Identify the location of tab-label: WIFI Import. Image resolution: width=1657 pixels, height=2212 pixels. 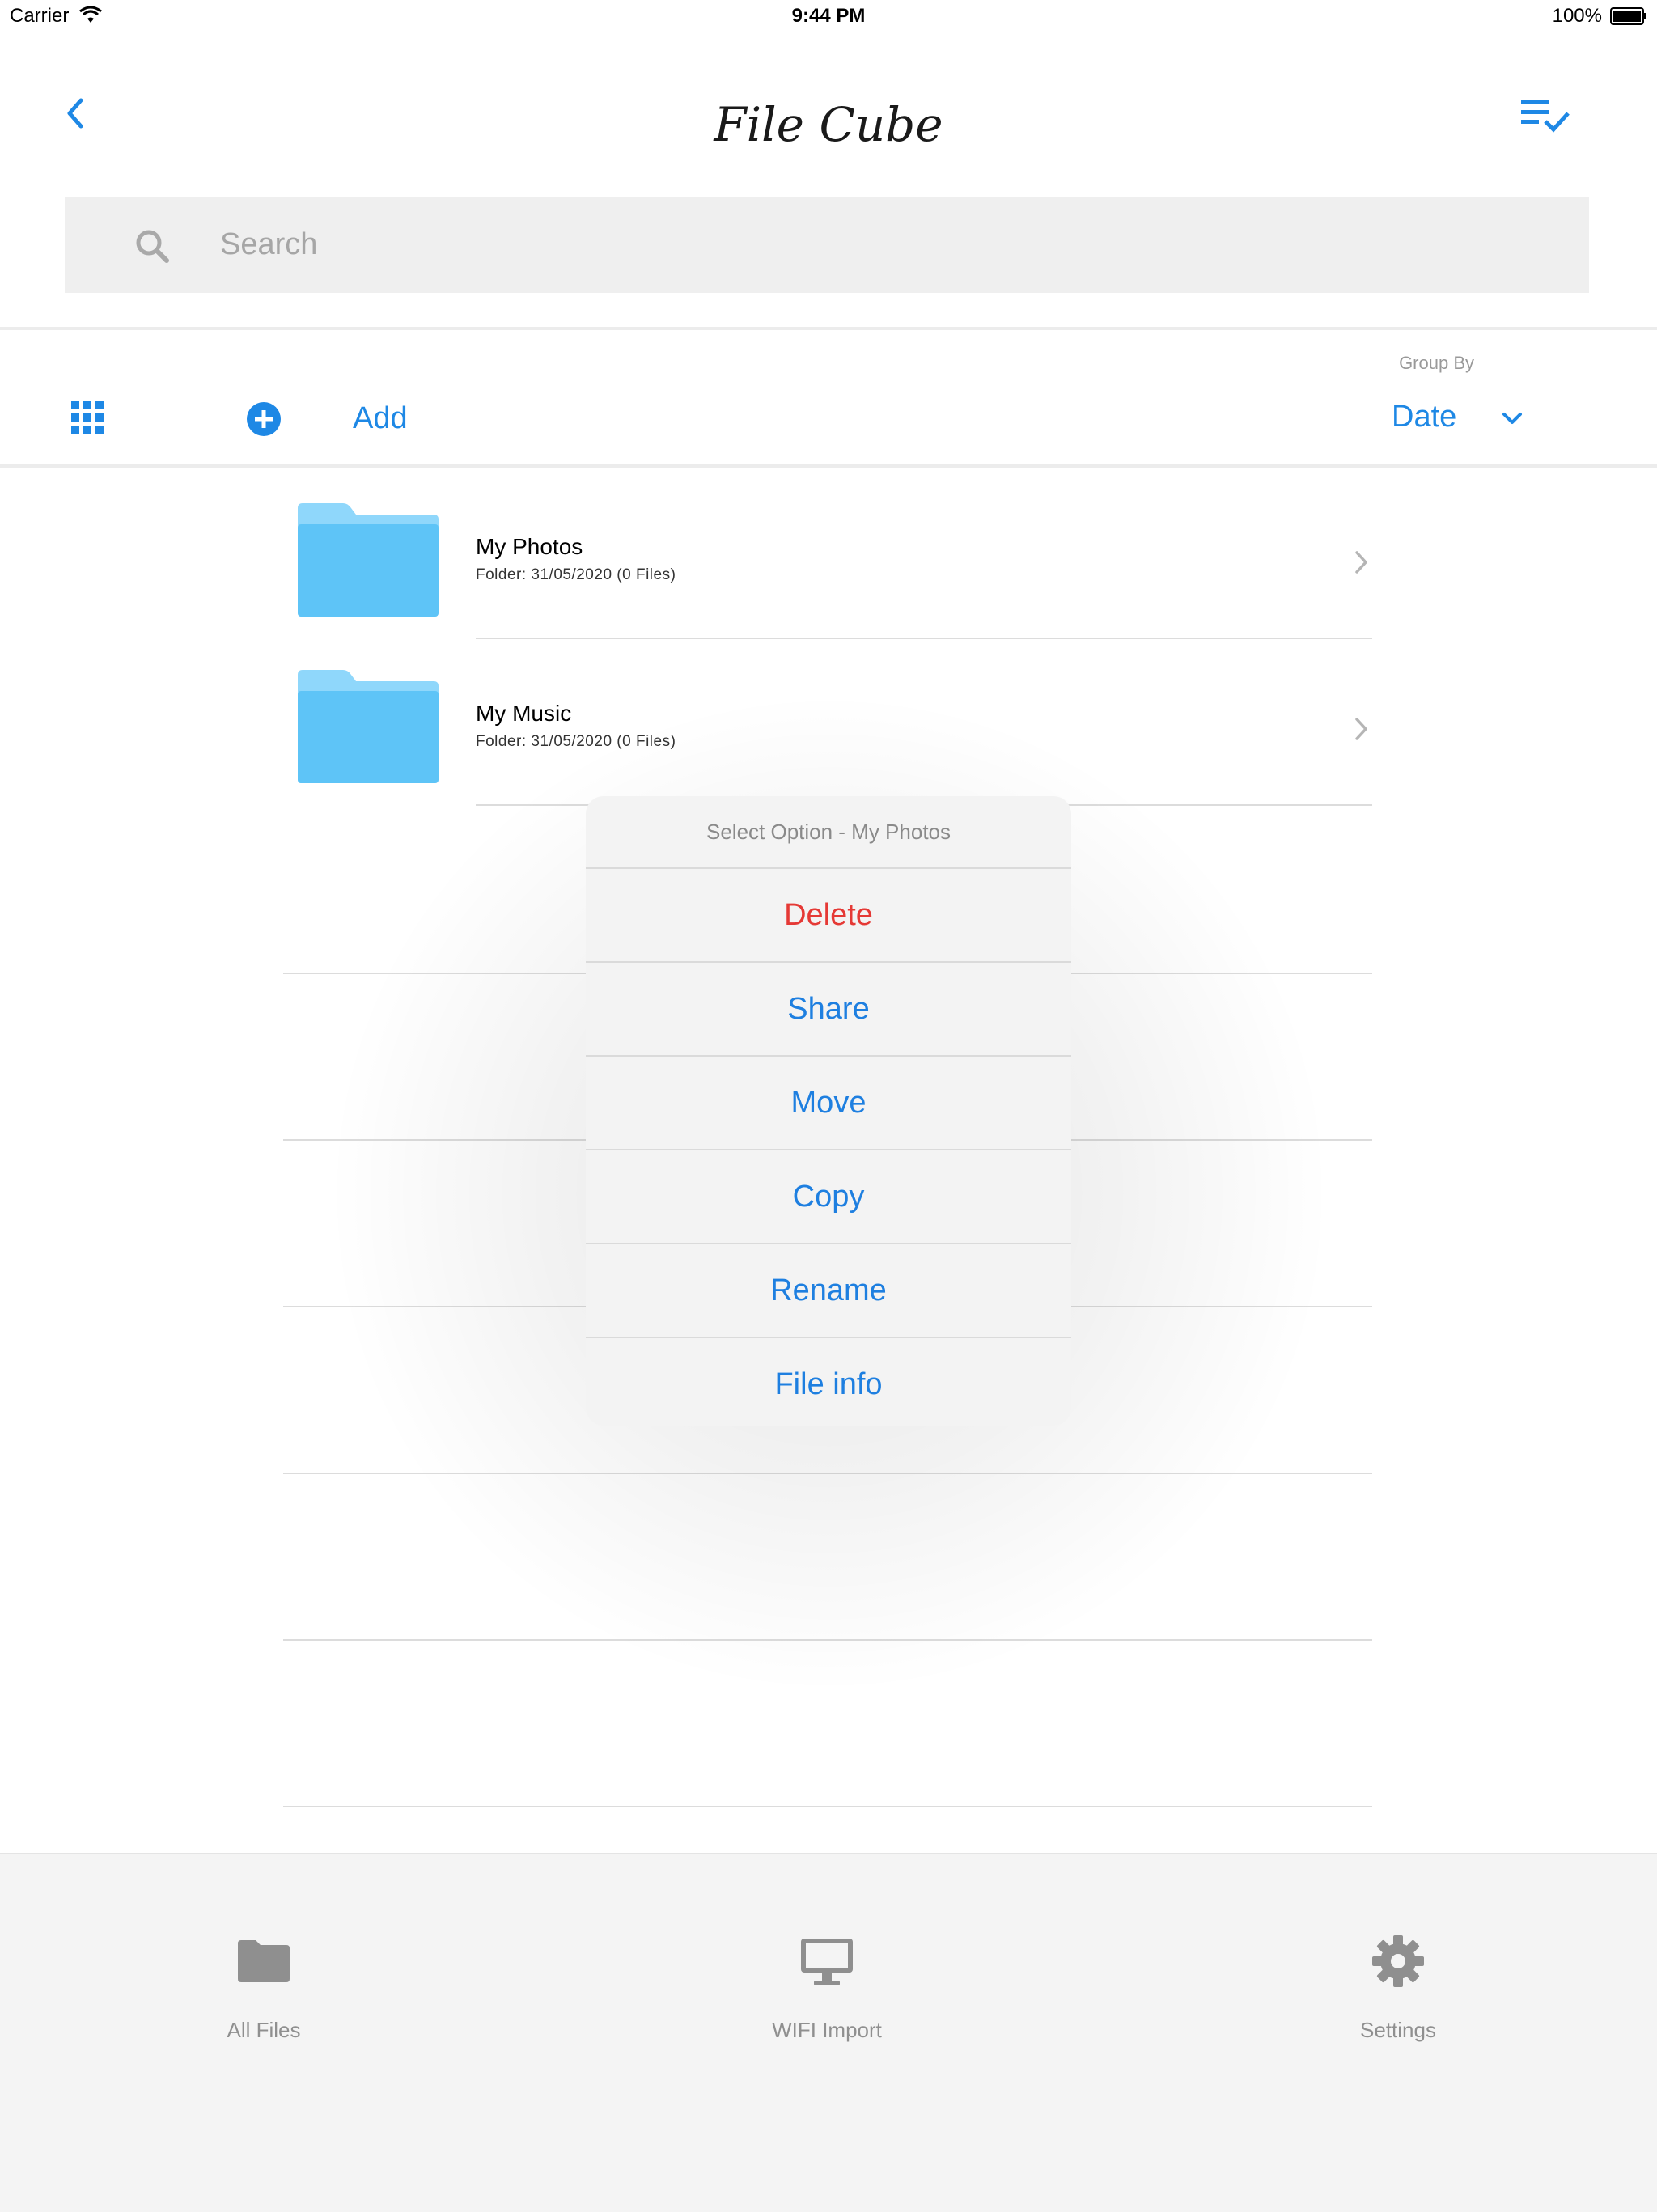
(827, 2030).